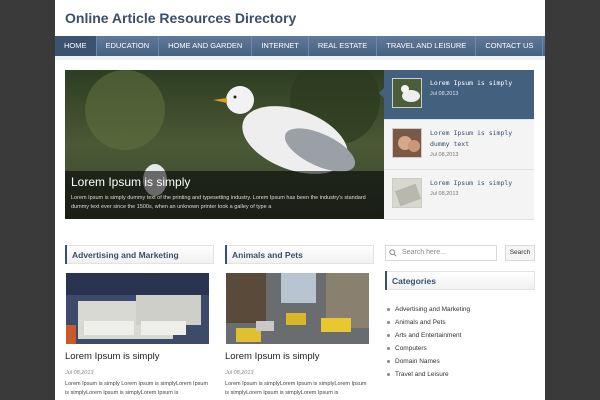  Describe the element at coordinates (280, 46) in the screenshot. I see `nav-internet: INTERNET` at that location.